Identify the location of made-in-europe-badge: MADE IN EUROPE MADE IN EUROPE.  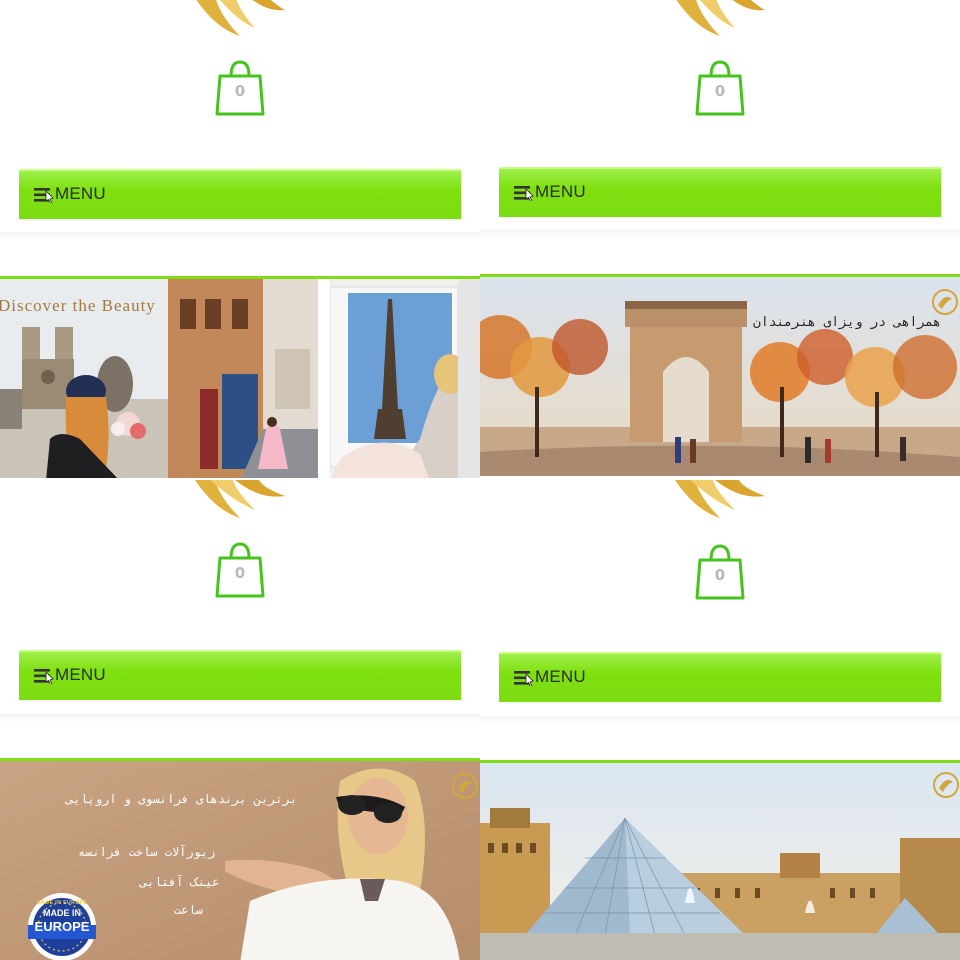
(62, 917).